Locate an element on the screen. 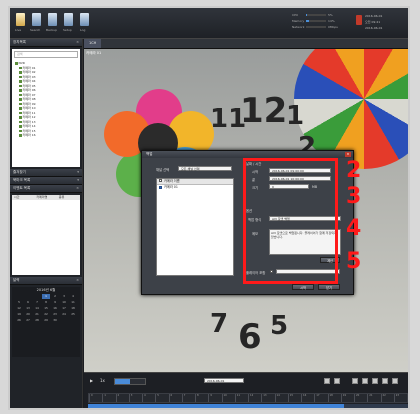 The height and width of the screenshot is (414, 420). bookmark-header: 북마크 목록 ▾ is located at coordinates (46, 181).